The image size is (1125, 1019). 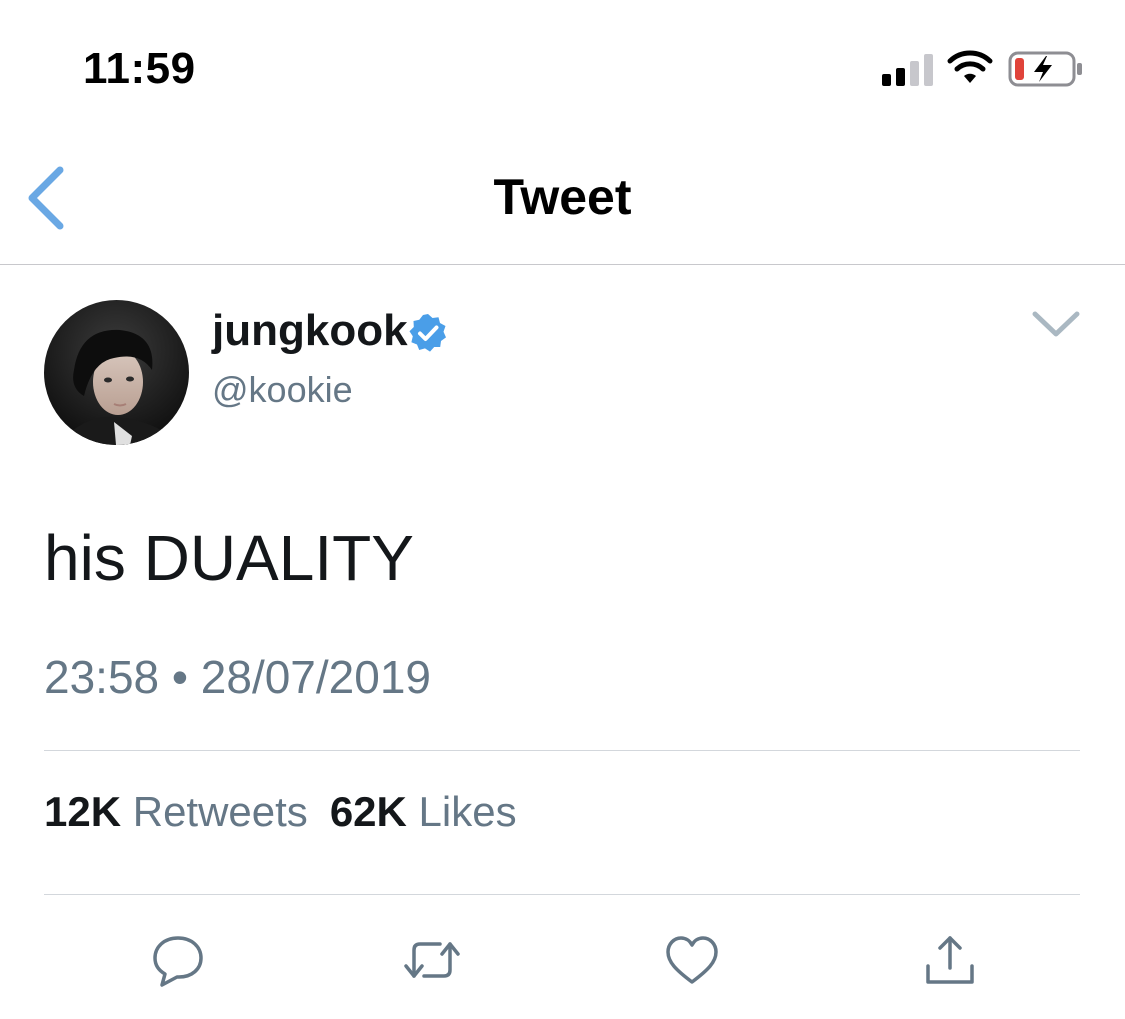 What do you see at coordinates (562, 197) in the screenshot?
I see `page-title: Tweet` at bounding box center [562, 197].